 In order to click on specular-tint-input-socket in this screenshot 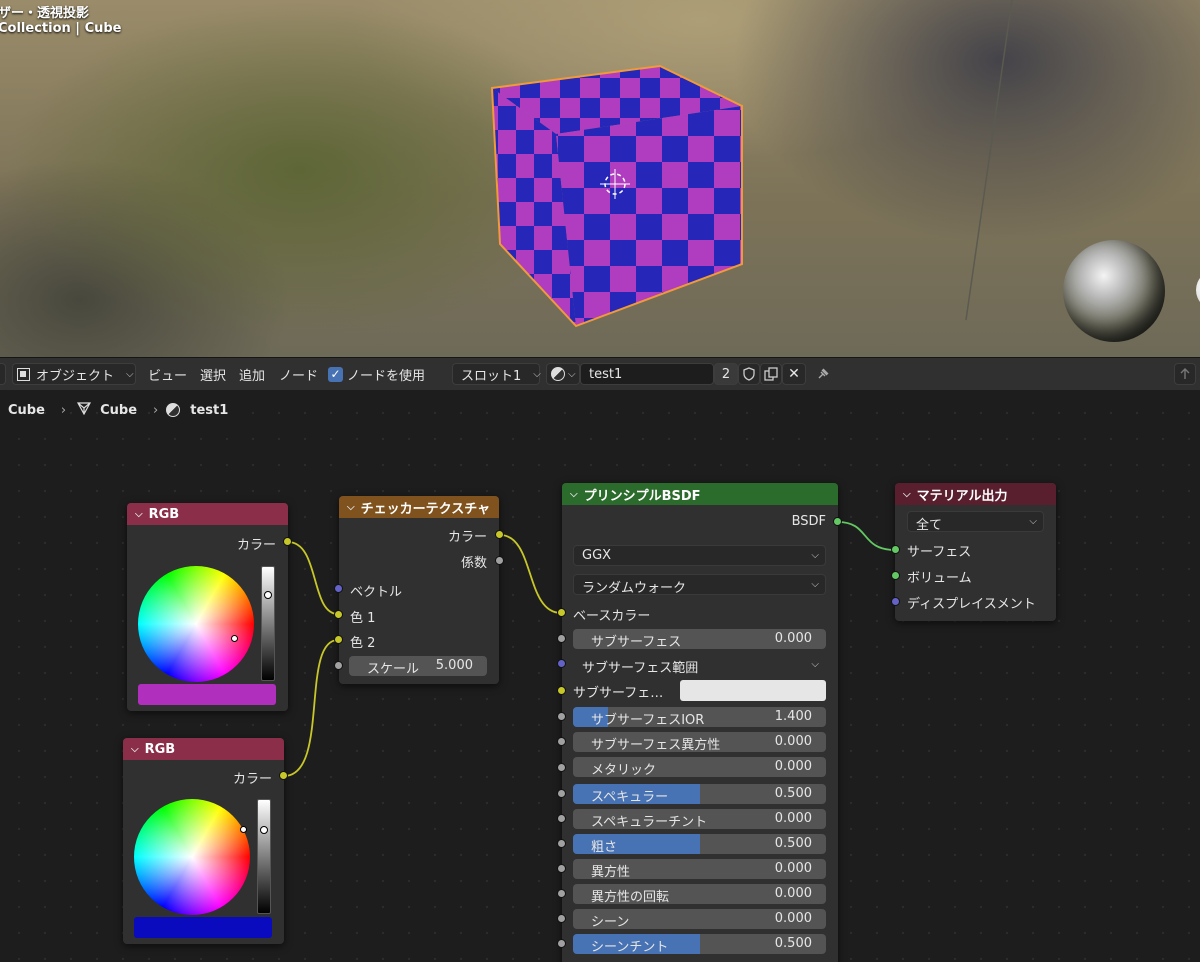, I will do `click(561, 818)`.